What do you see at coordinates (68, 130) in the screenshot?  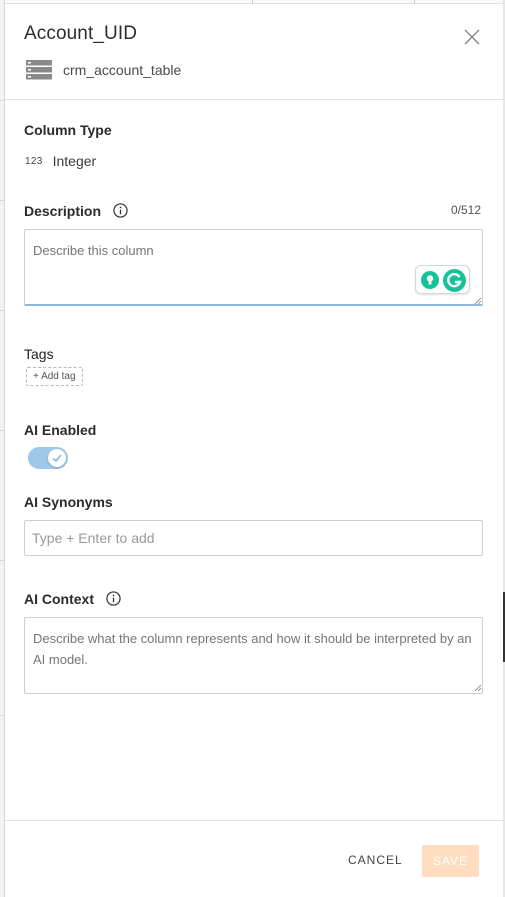 I see `column-type-label: Column Type` at bounding box center [68, 130].